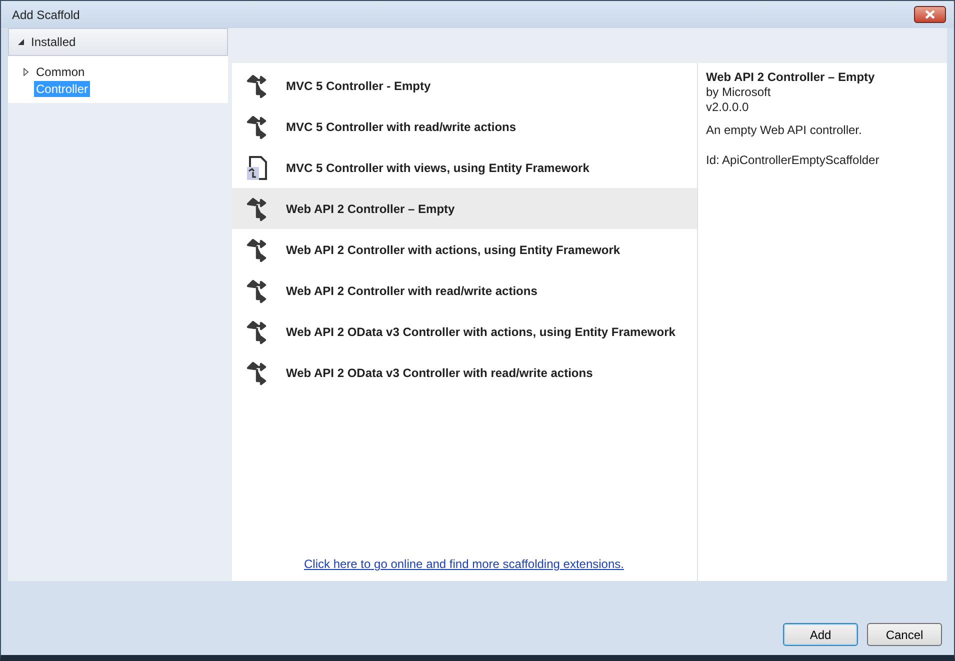 The width and height of the screenshot is (955, 661). I want to click on details-author: by Microsoft, so click(739, 92).